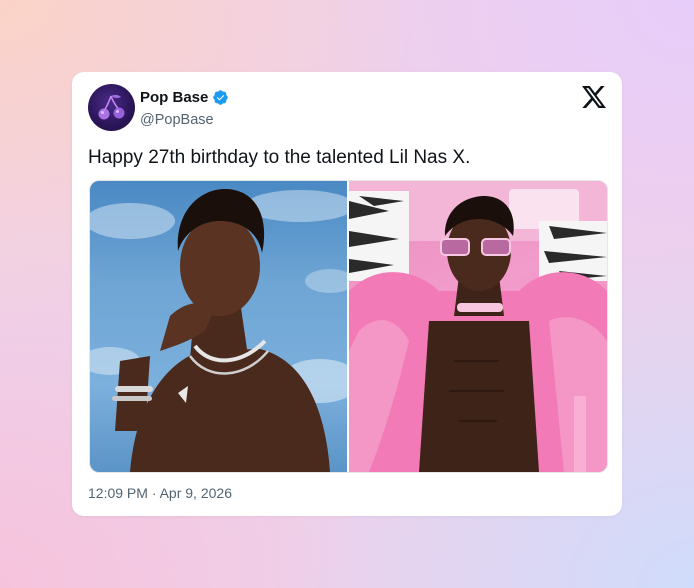  Describe the element at coordinates (594, 97) in the screenshot. I see `x-logo-icon` at that location.